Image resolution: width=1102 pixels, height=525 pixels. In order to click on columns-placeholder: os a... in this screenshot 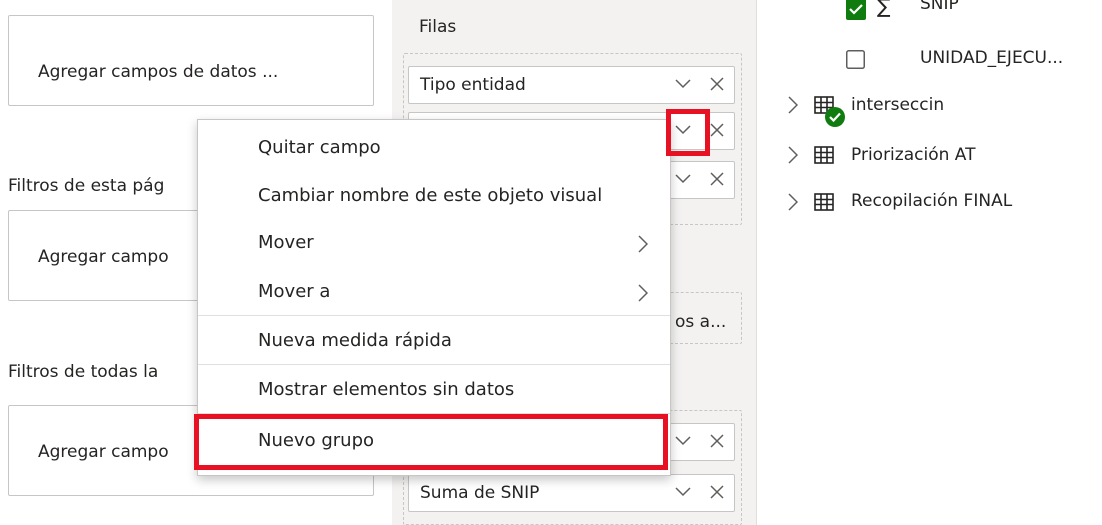, I will do `click(701, 322)`.